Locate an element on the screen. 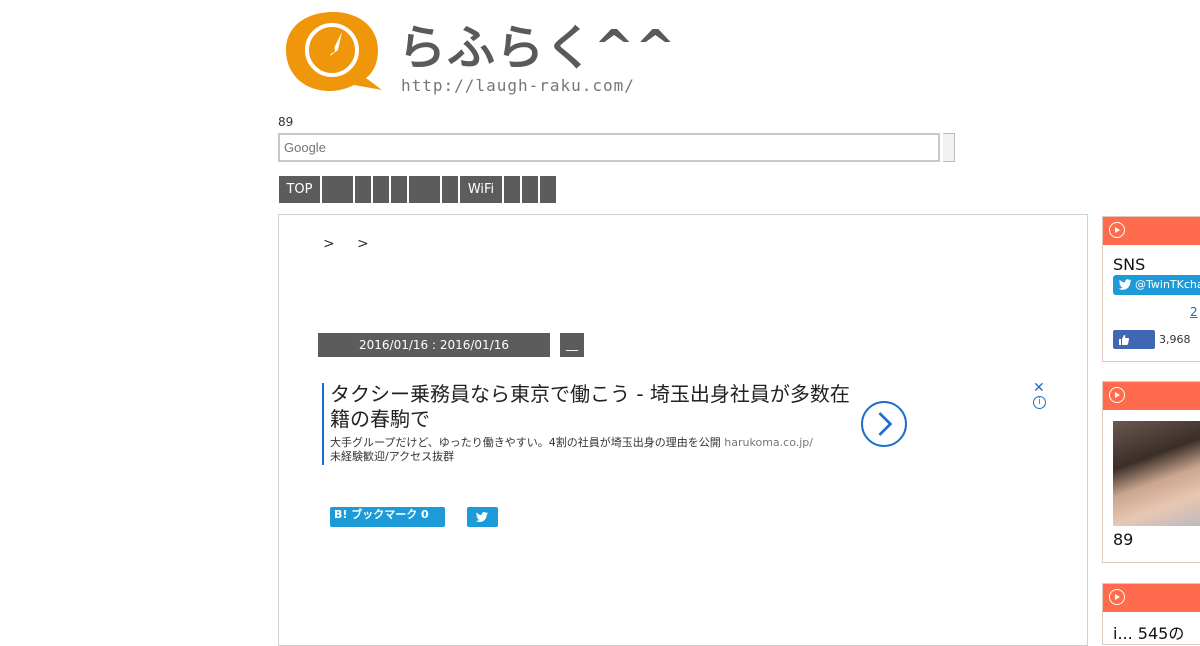  ad-info-icon: i is located at coordinates (1039, 402).